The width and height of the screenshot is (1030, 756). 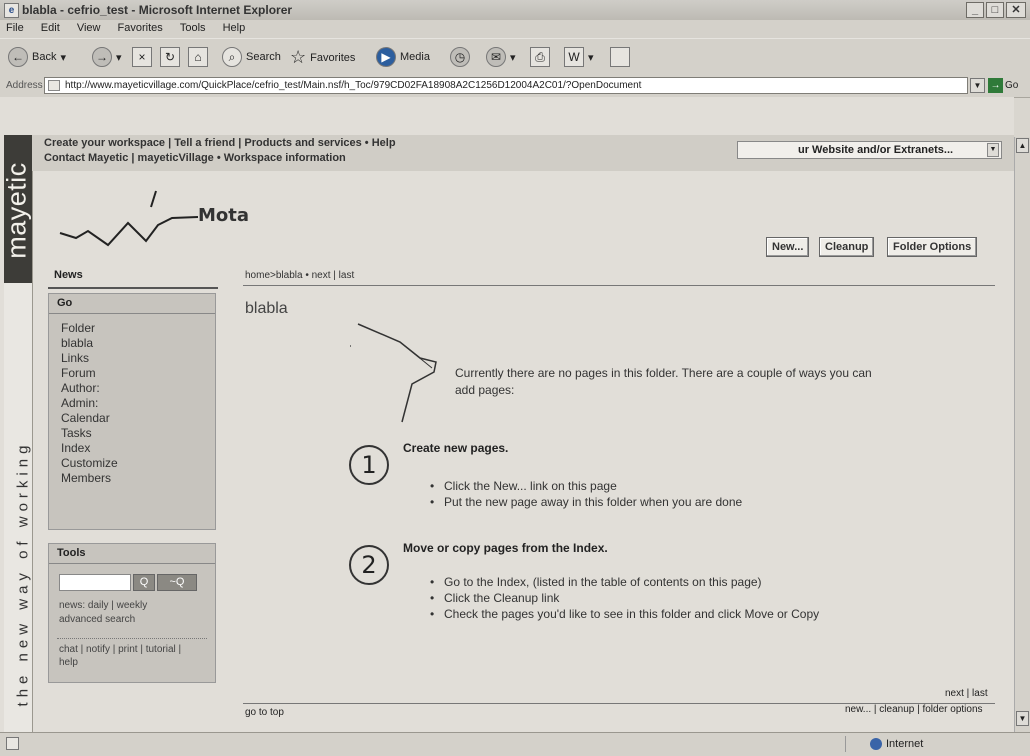 I want to click on stop-button: ×, so click(x=142, y=57).